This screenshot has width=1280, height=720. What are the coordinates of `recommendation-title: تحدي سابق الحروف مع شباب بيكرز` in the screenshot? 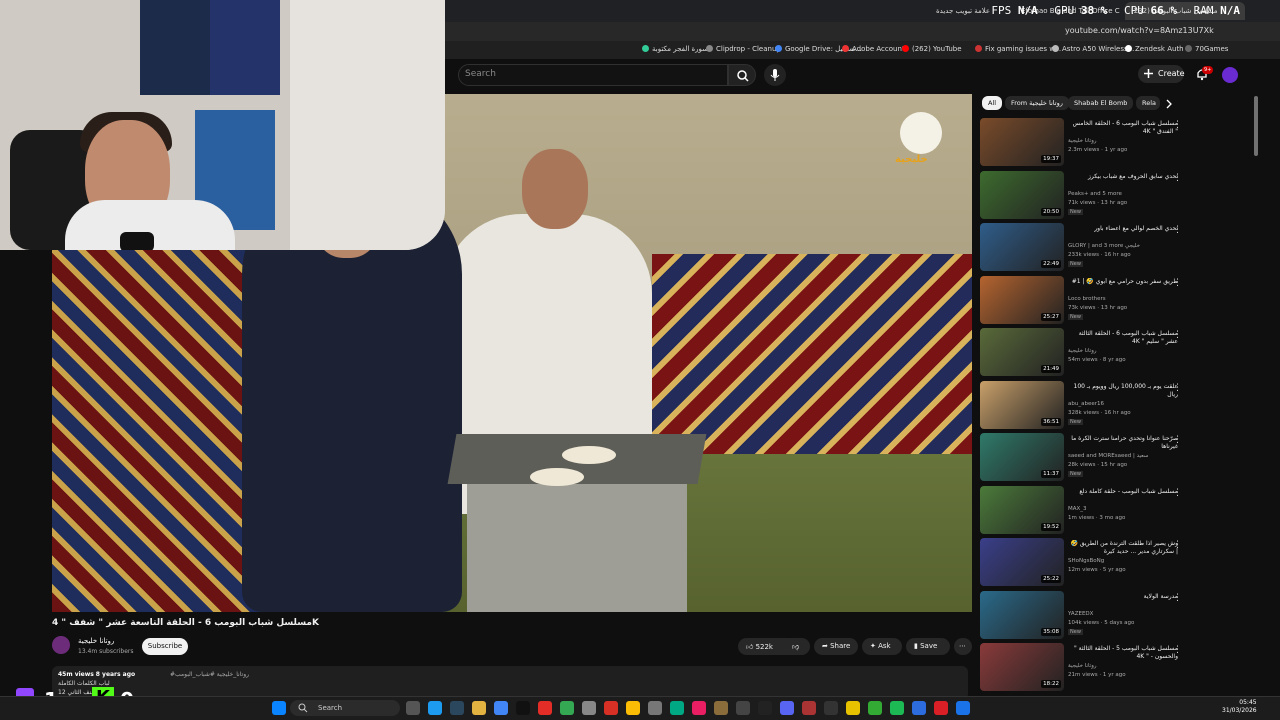 It's located at (1123, 177).